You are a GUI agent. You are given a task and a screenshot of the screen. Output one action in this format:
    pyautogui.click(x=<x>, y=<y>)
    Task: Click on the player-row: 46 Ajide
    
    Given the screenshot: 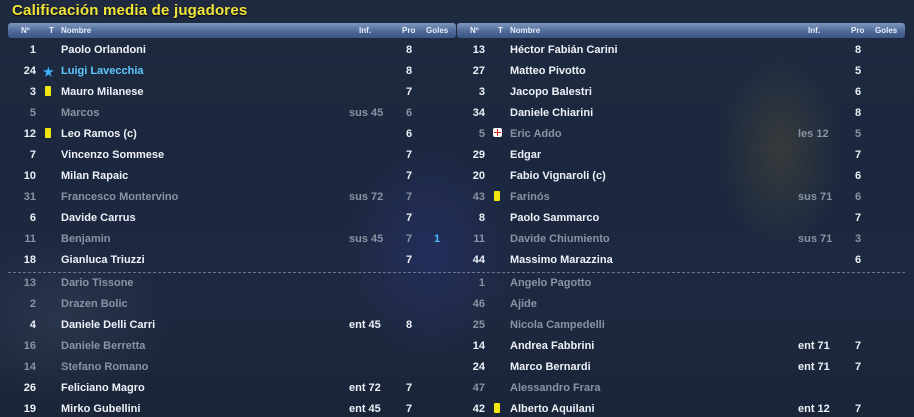 What is the action you would take?
    pyautogui.click(x=681, y=304)
    